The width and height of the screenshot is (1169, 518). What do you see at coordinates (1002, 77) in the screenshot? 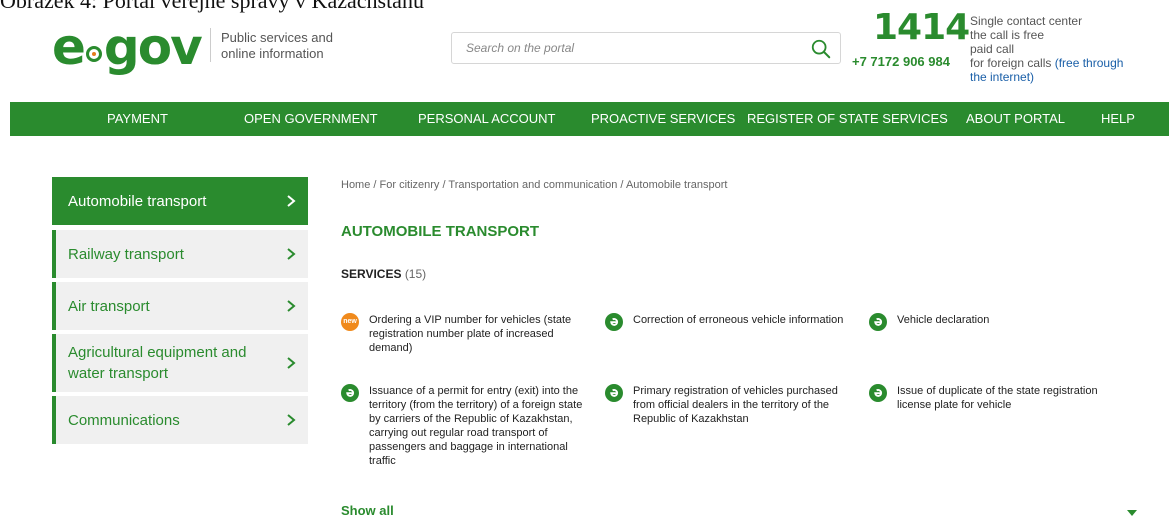
I see `free-internet-call-link-cont: the internet)` at bounding box center [1002, 77].